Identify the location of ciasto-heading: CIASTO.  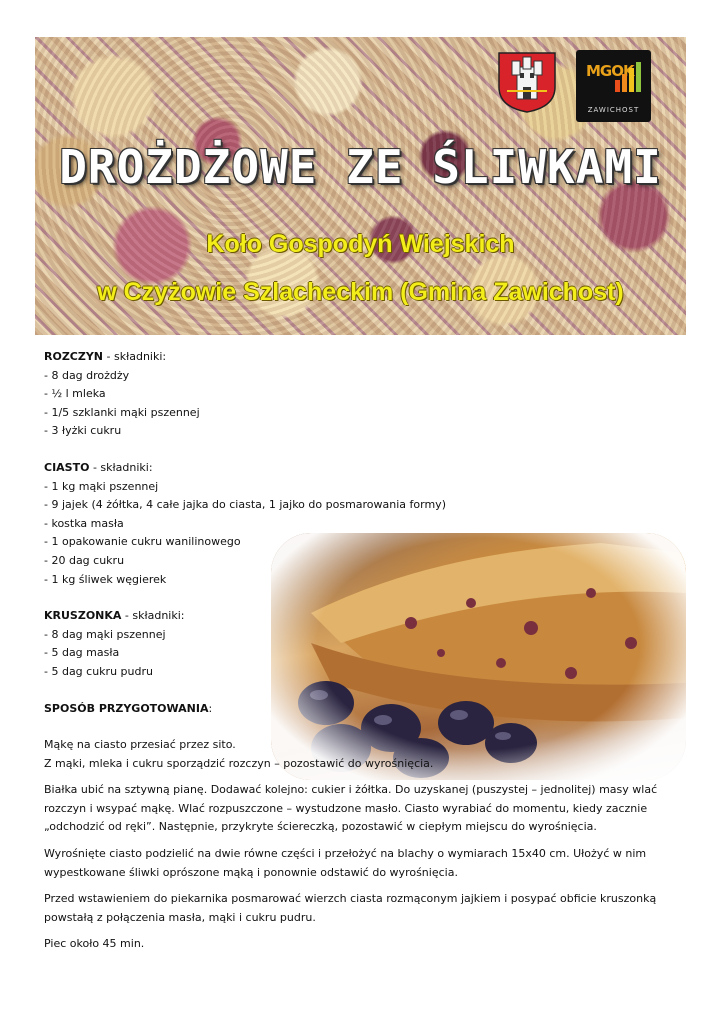
(67, 467).